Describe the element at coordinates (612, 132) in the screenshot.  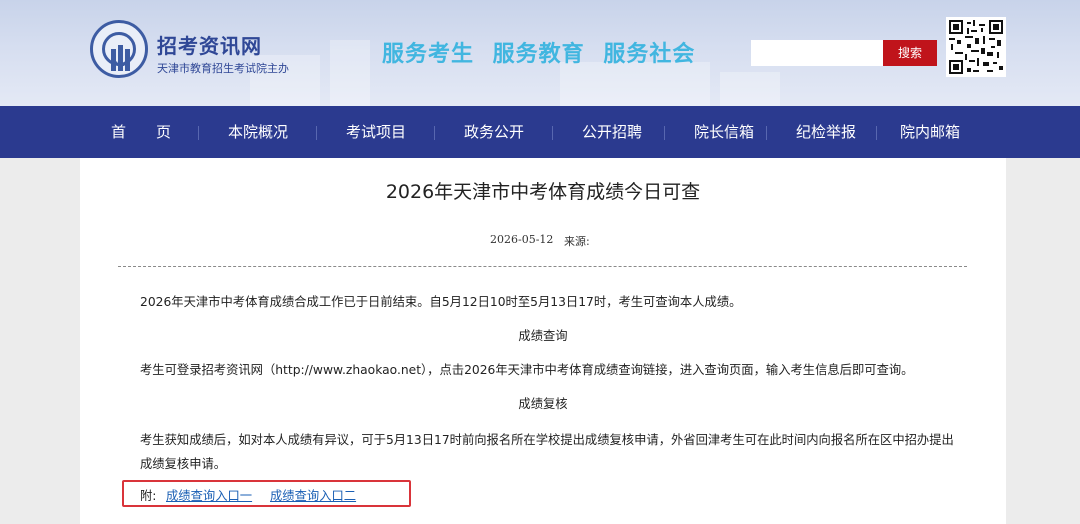
I see `nav-item-recruitment: 公开招聘` at that location.